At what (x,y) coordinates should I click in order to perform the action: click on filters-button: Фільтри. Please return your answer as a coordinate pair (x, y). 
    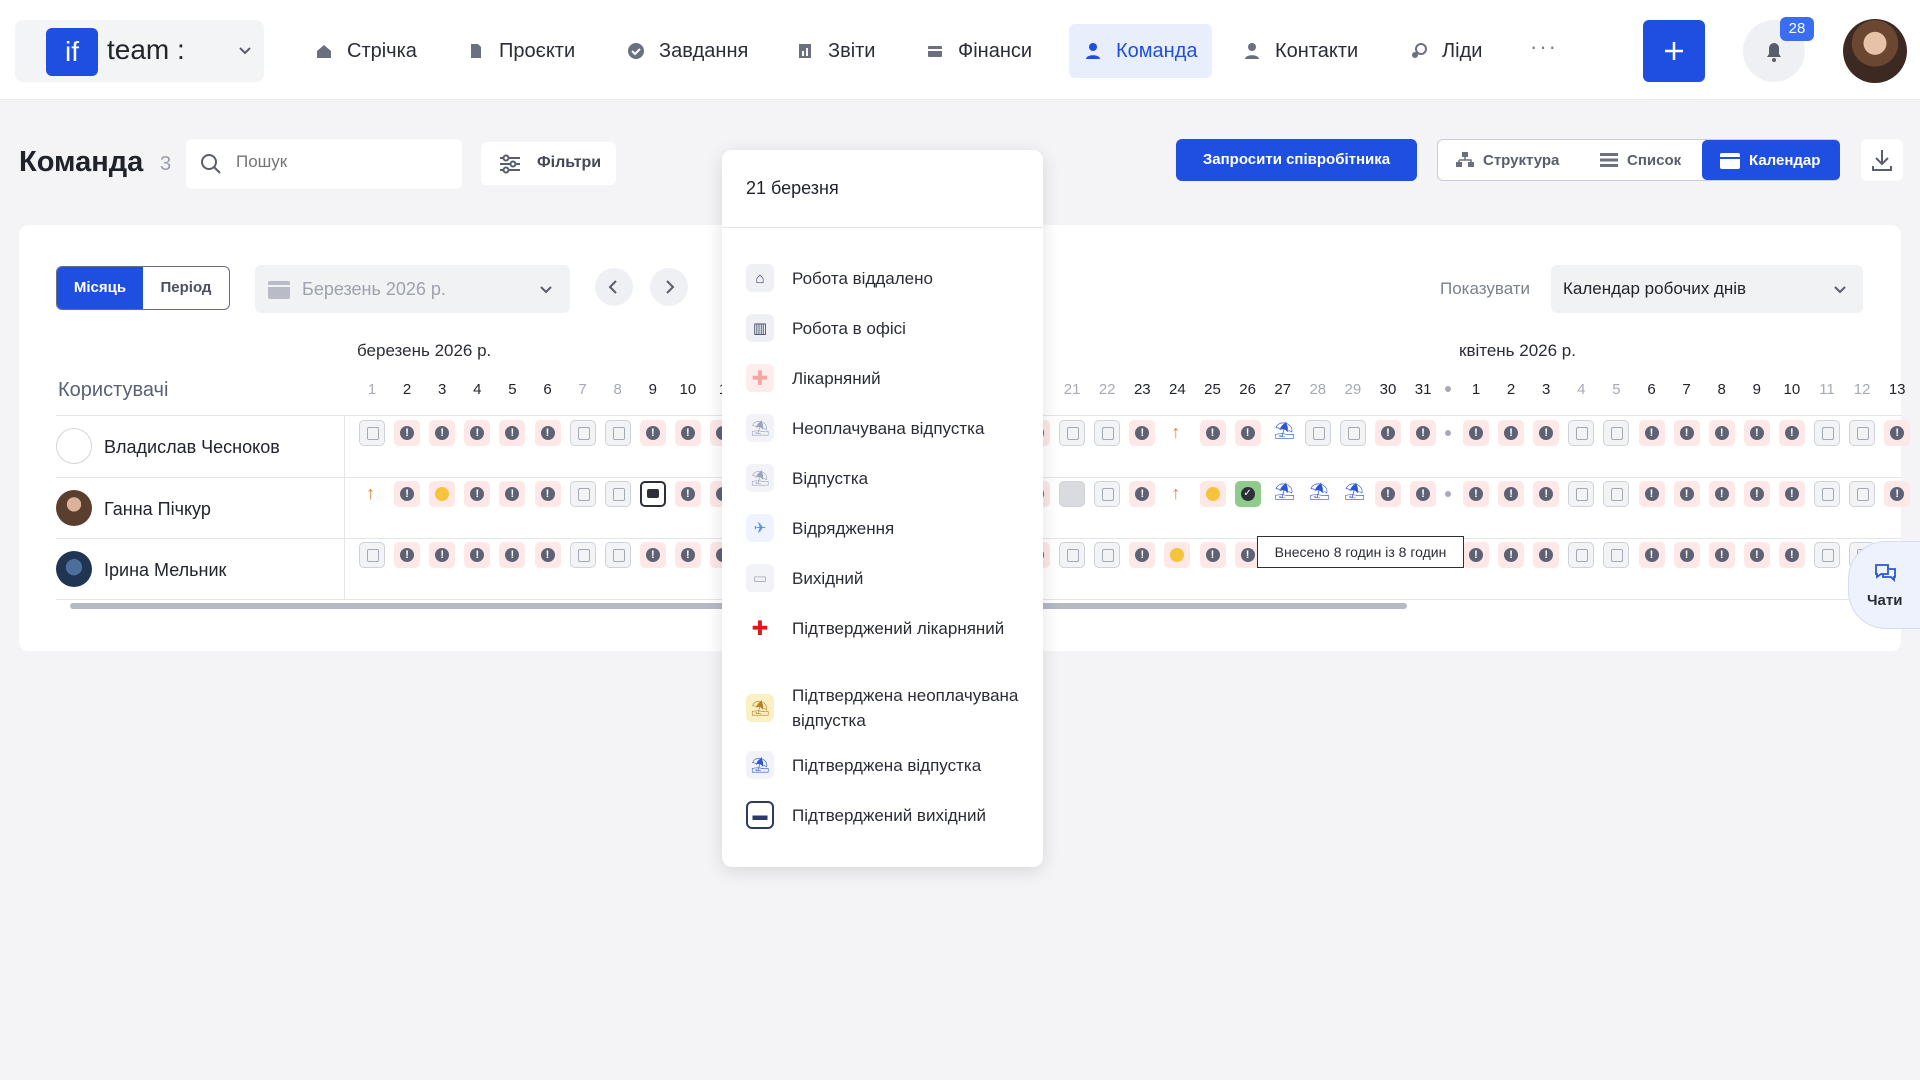
    Looking at the image, I should click on (548, 163).